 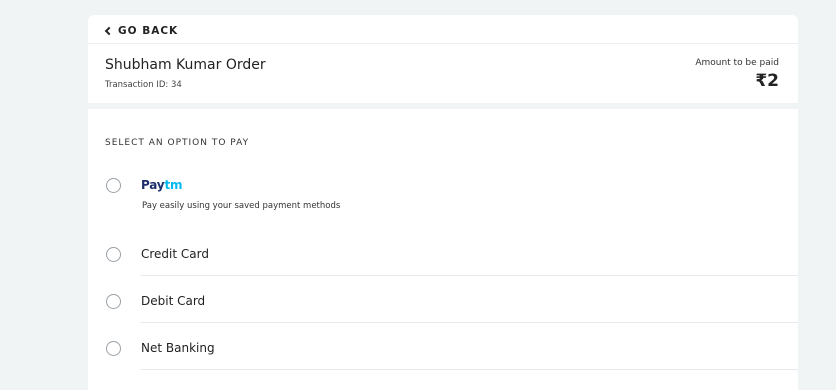 What do you see at coordinates (113, 254) in the screenshot?
I see `credit-card-radio` at bounding box center [113, 254].